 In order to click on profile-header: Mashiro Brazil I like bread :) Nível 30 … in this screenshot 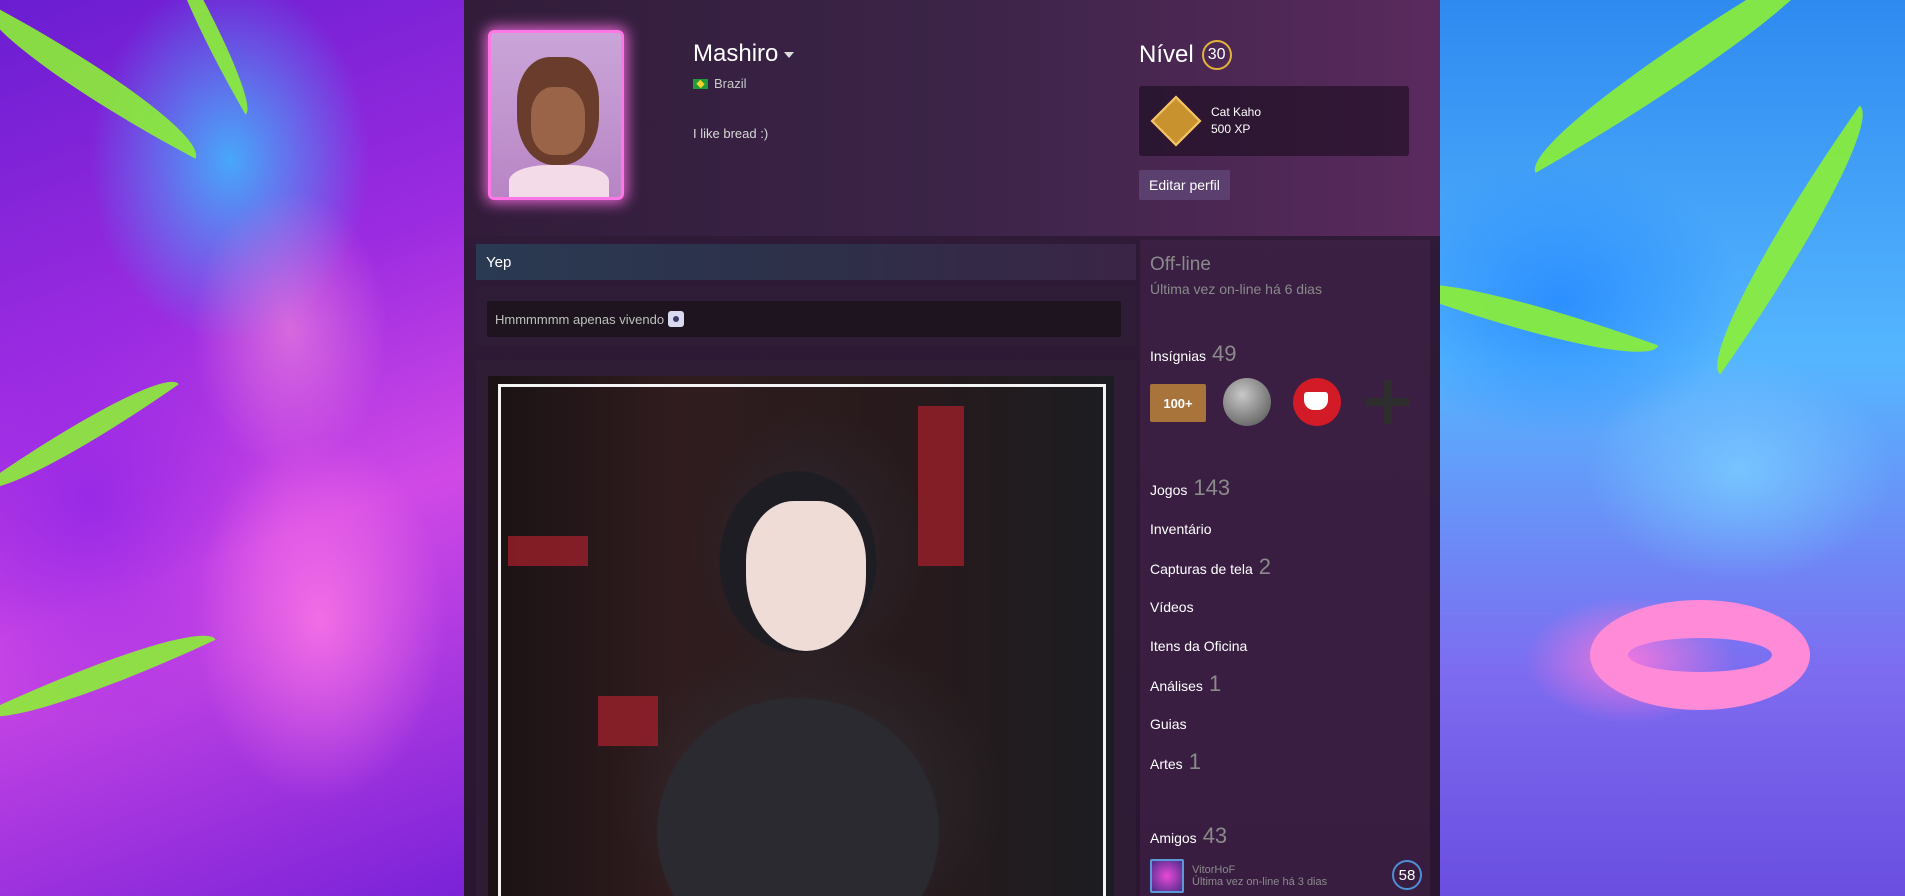, I will do `click(952, 118)`.